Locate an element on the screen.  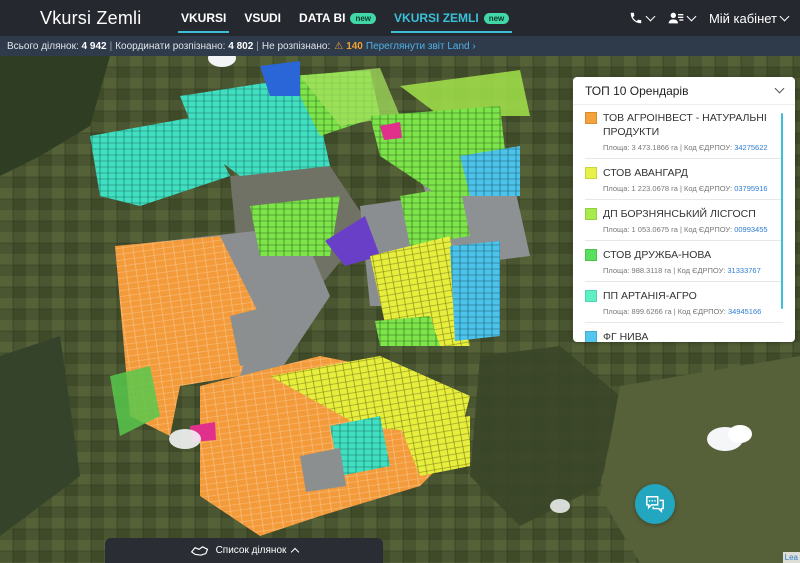
panel-header: ТОП 10 Орендарів is located at coordinates (684, 91).